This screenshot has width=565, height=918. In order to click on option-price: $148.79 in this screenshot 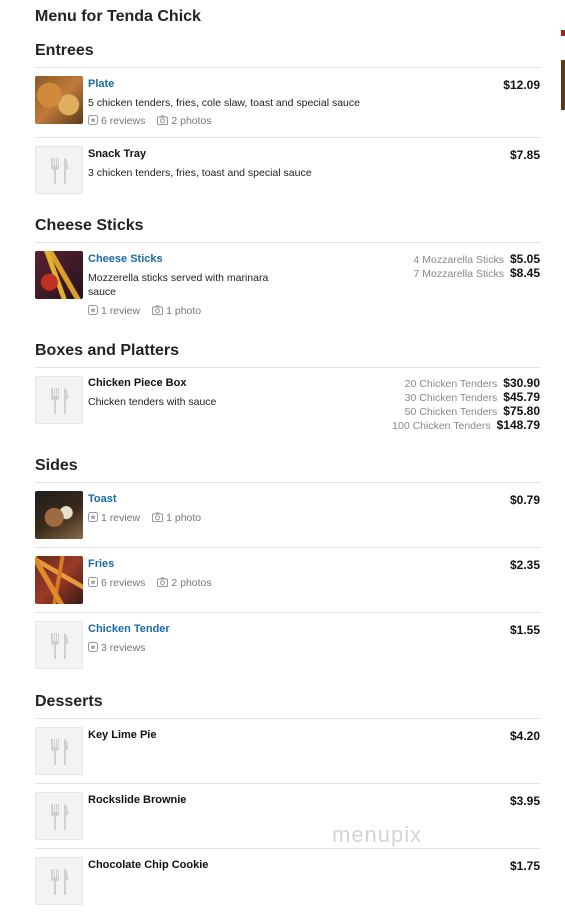, I will do `click(518, 425)`.